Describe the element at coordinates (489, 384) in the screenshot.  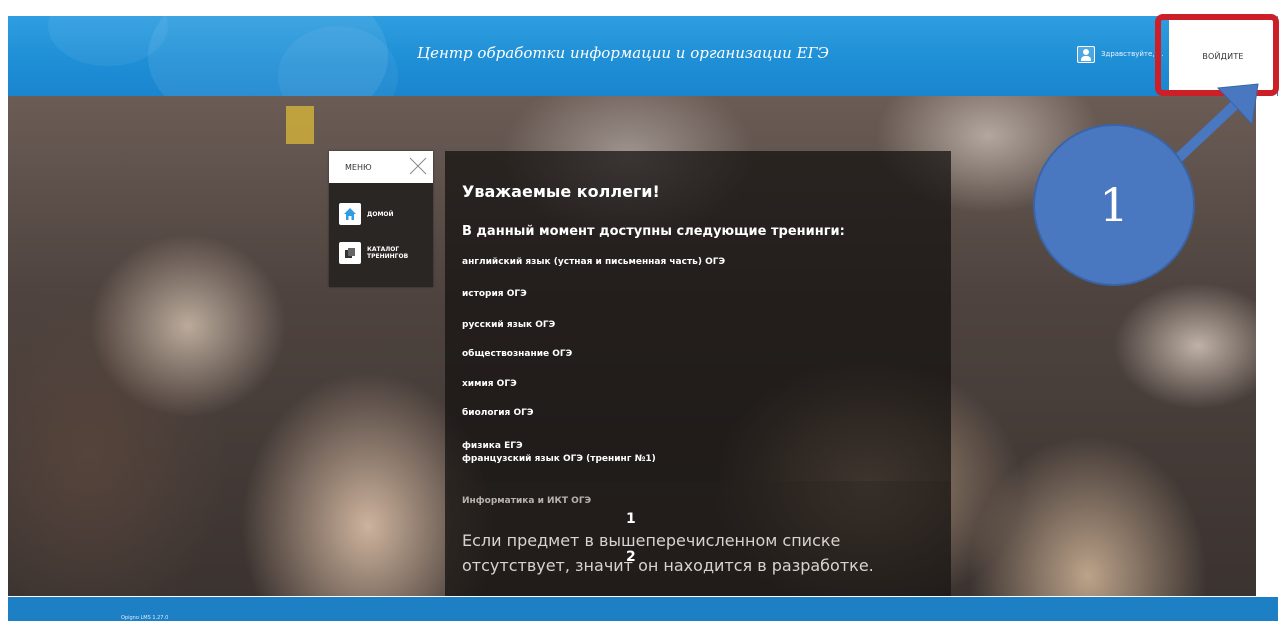
I see `course-link: химия ОГЭ` at that location.